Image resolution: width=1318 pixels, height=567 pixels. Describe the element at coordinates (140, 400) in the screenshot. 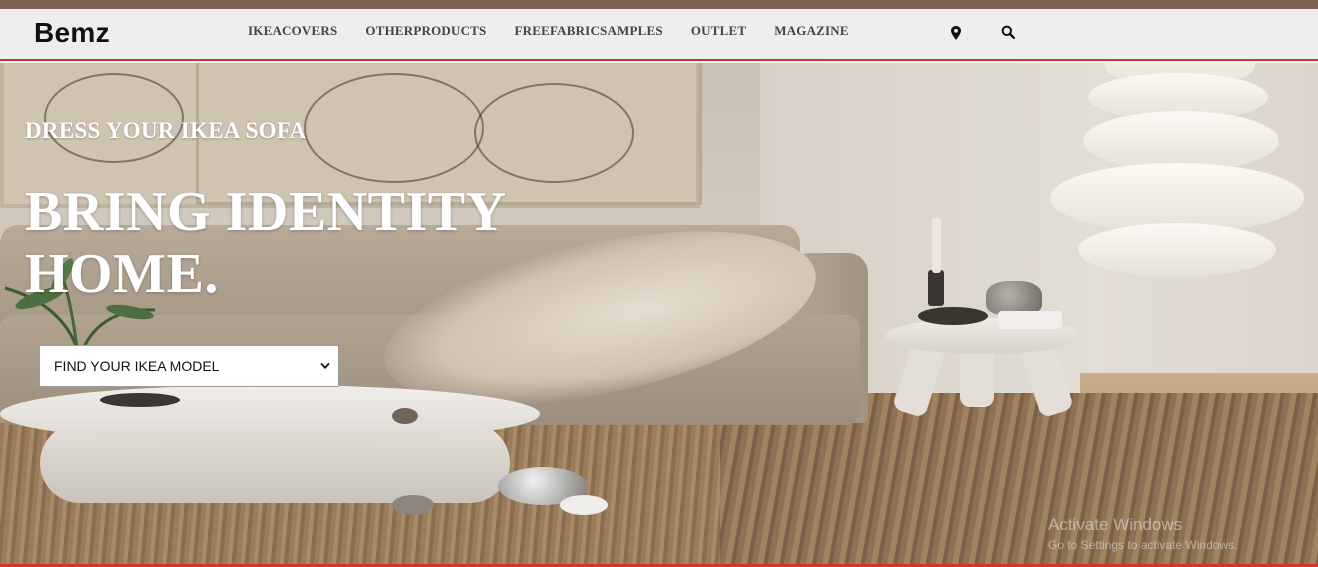

I see `table-dish` at that location.